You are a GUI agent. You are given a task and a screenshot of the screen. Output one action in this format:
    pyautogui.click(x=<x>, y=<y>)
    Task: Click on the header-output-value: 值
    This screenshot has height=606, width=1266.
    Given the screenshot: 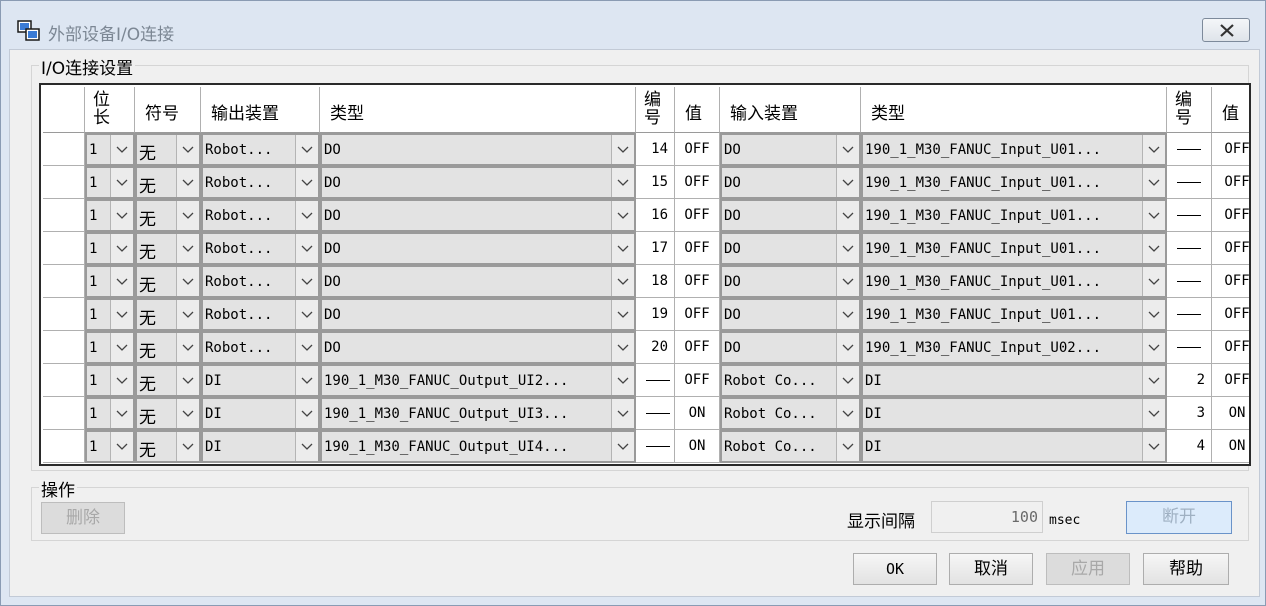 What is the action you would take?
    pyautogui.click(x=697, y=110)
    